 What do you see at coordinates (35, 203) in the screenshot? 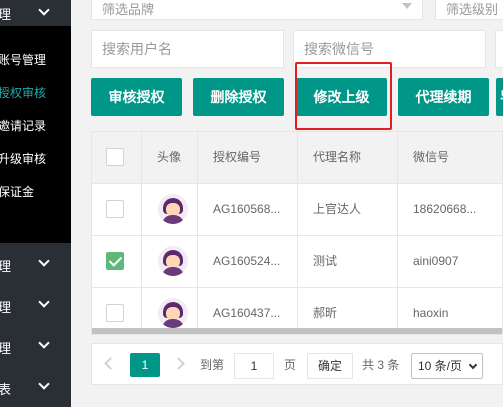
I see `sidebar: 理 账号管理 授权审核 邀请记录 升级审核 保证金 理 理 理 表` at bounding box center [35, 203].